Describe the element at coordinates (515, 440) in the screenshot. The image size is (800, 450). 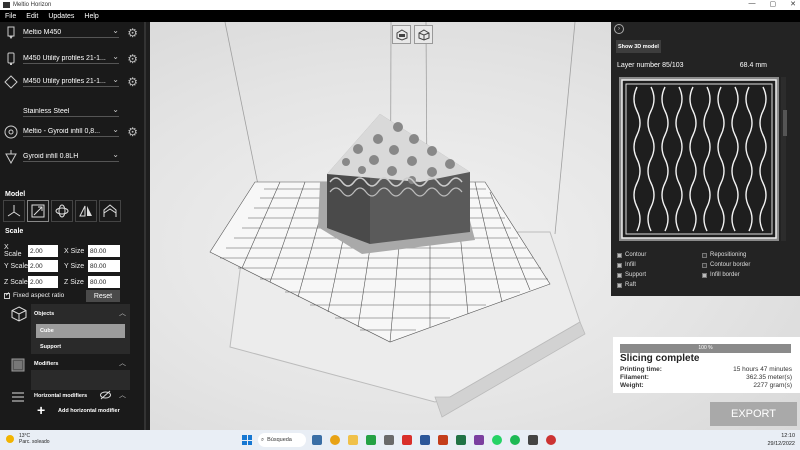
I see `spotify-icon` at that location.